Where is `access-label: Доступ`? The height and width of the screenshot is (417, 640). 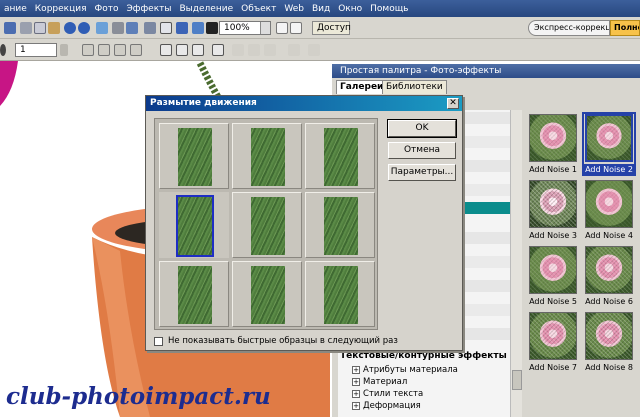
access-label: Доступ is located at coordinates (334, 28).